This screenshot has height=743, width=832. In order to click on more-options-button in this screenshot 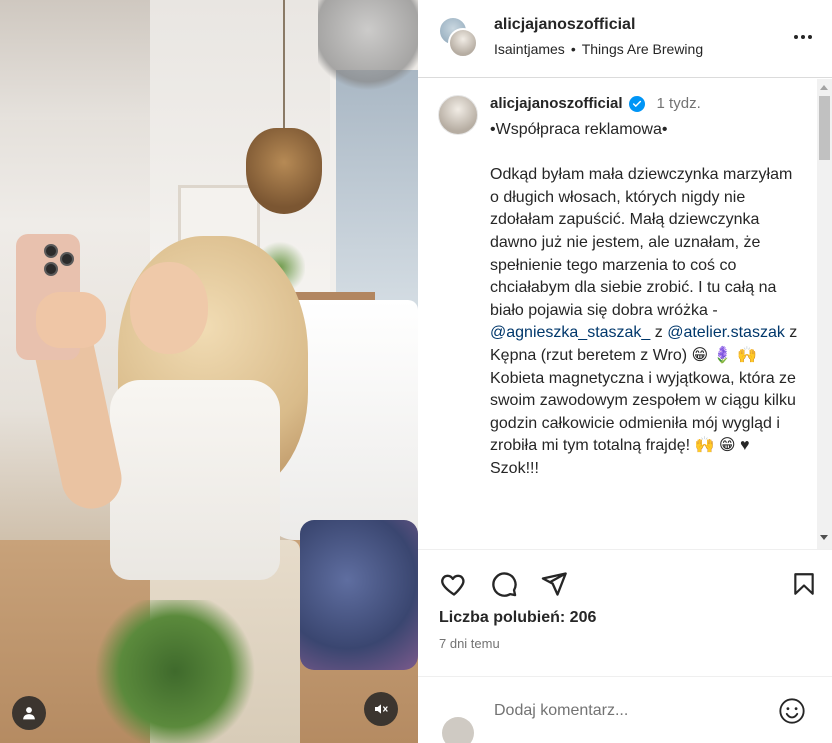, I will do `click(803, 37)`.